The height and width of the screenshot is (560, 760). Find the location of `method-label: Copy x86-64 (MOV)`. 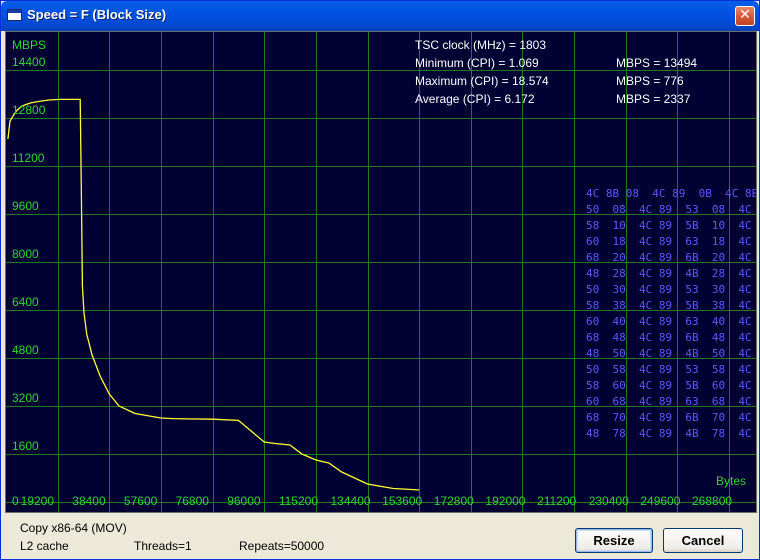

method-label: Copy x86-64 (MOV) is located at coordinates (73, 528).